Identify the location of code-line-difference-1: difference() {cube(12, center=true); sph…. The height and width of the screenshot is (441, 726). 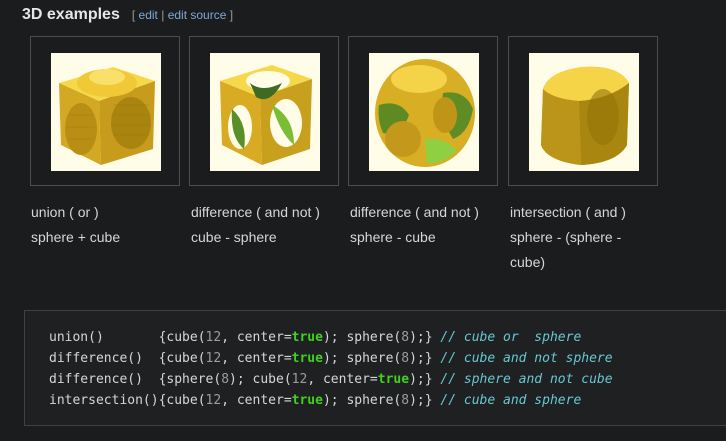
(387, 358).